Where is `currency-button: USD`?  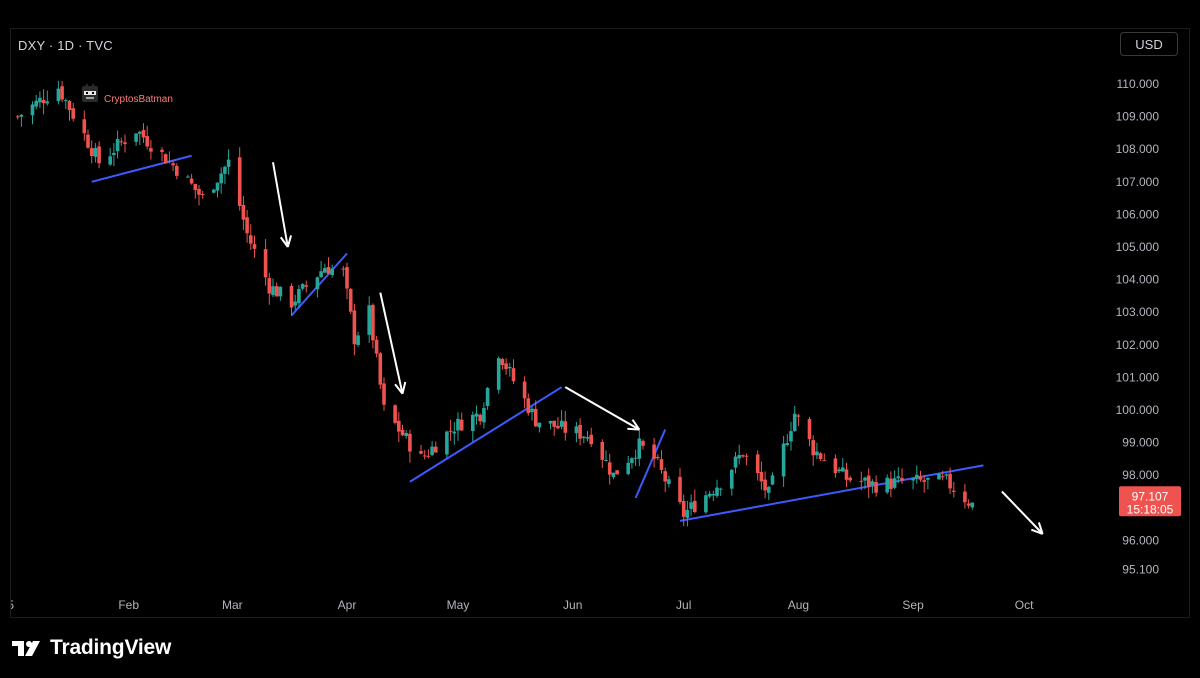 currency-button: USD is located at coordinates (1149, 44).